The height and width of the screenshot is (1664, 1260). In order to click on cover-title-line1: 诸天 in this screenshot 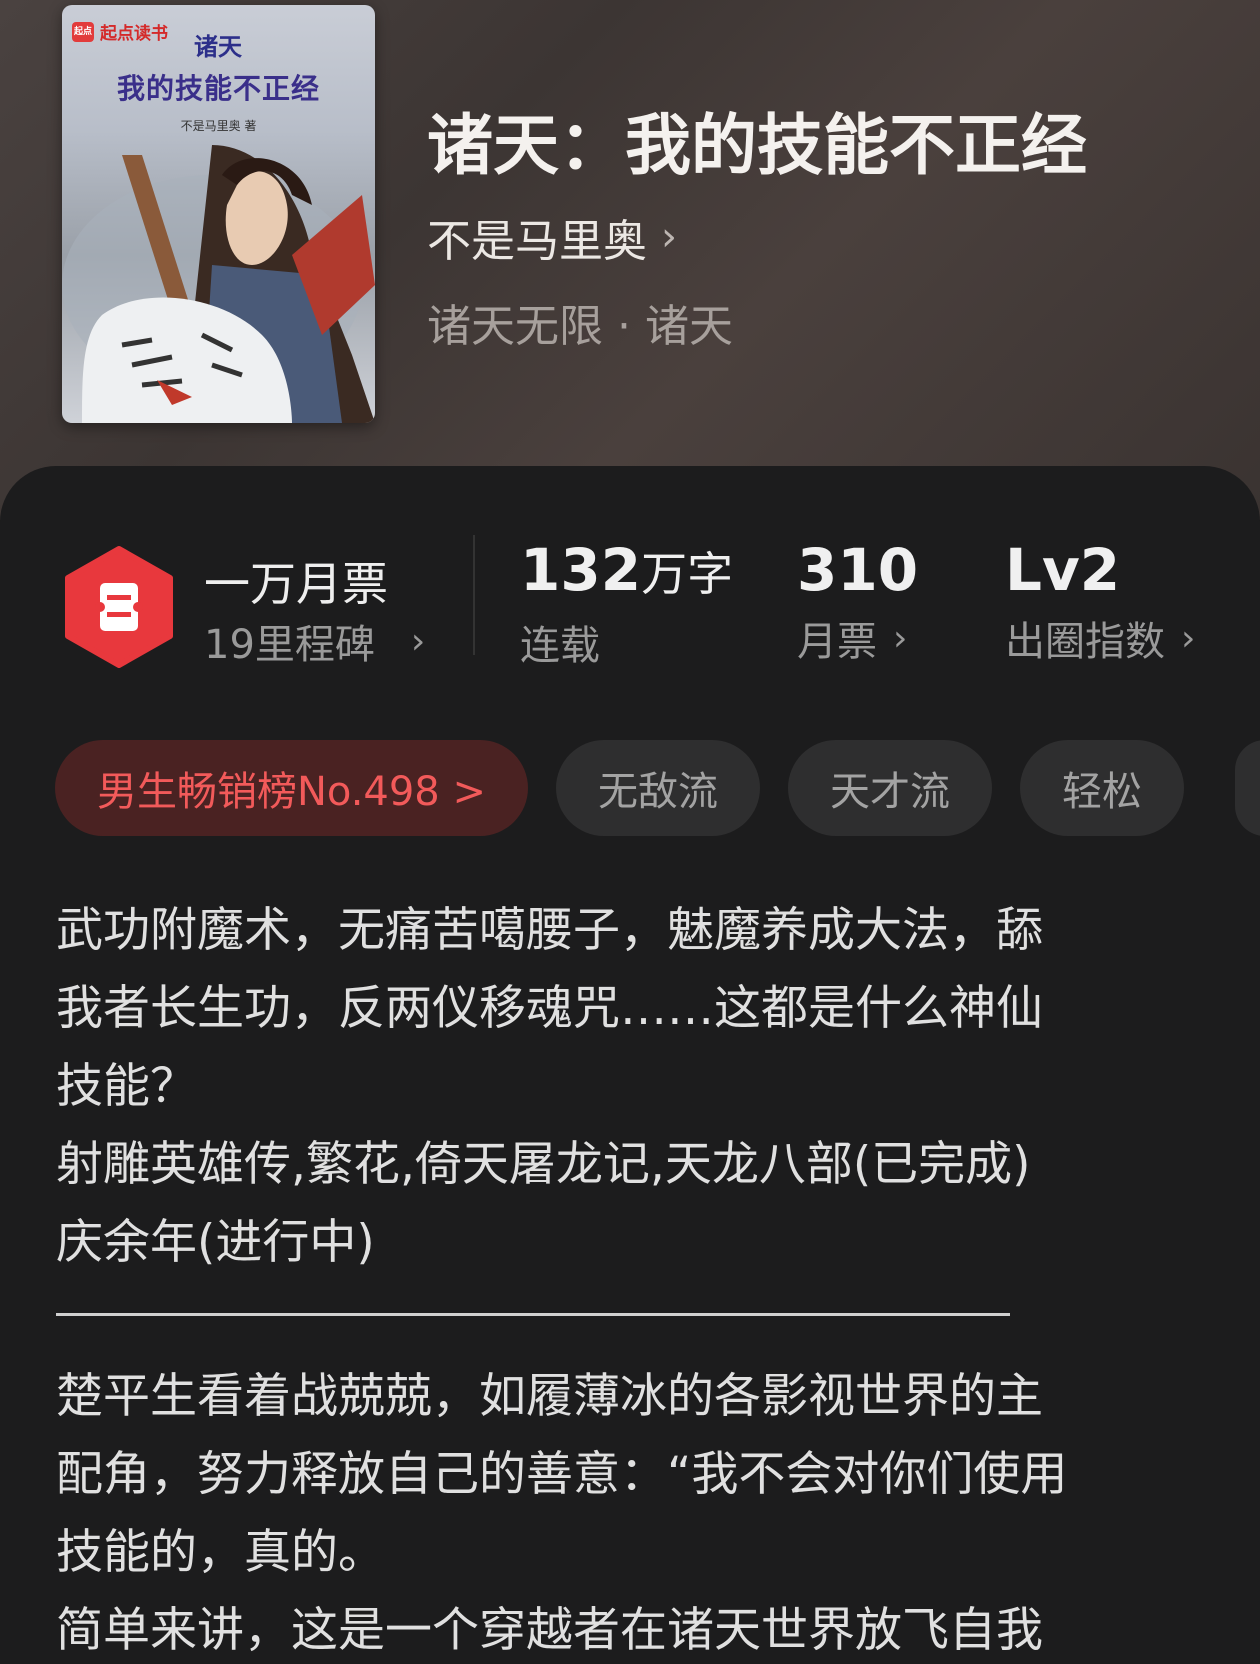, I will do `click(218, 47)`.